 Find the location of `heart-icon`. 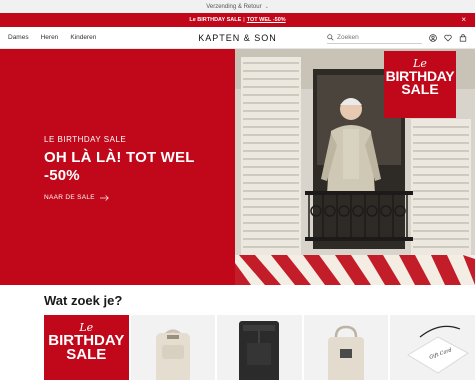

heart-icon is located at coordinates (448, 38).